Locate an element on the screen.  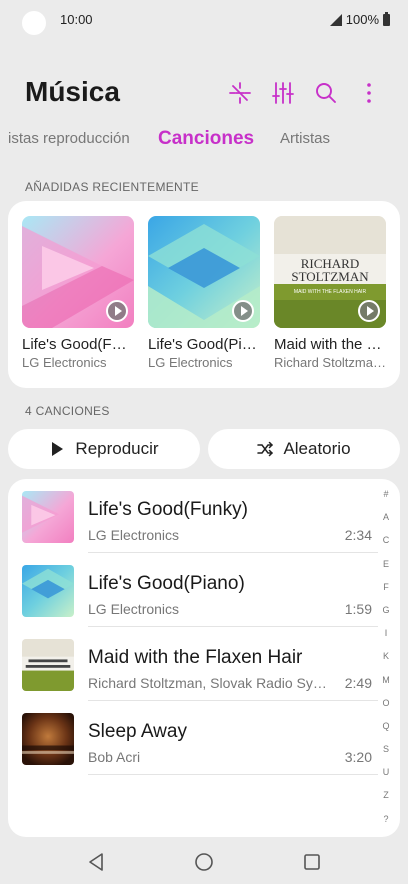
mixer-icon is located at coordinates (282, 93).